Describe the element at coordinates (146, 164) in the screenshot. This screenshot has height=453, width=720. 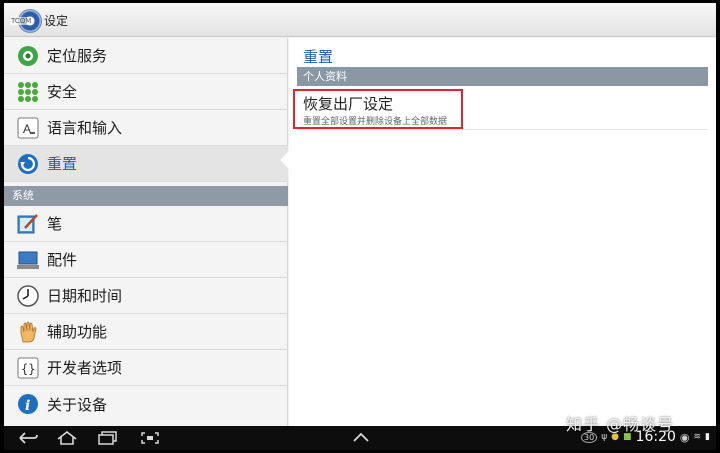
I see `sidebar-item-reset: 重置` at that location.